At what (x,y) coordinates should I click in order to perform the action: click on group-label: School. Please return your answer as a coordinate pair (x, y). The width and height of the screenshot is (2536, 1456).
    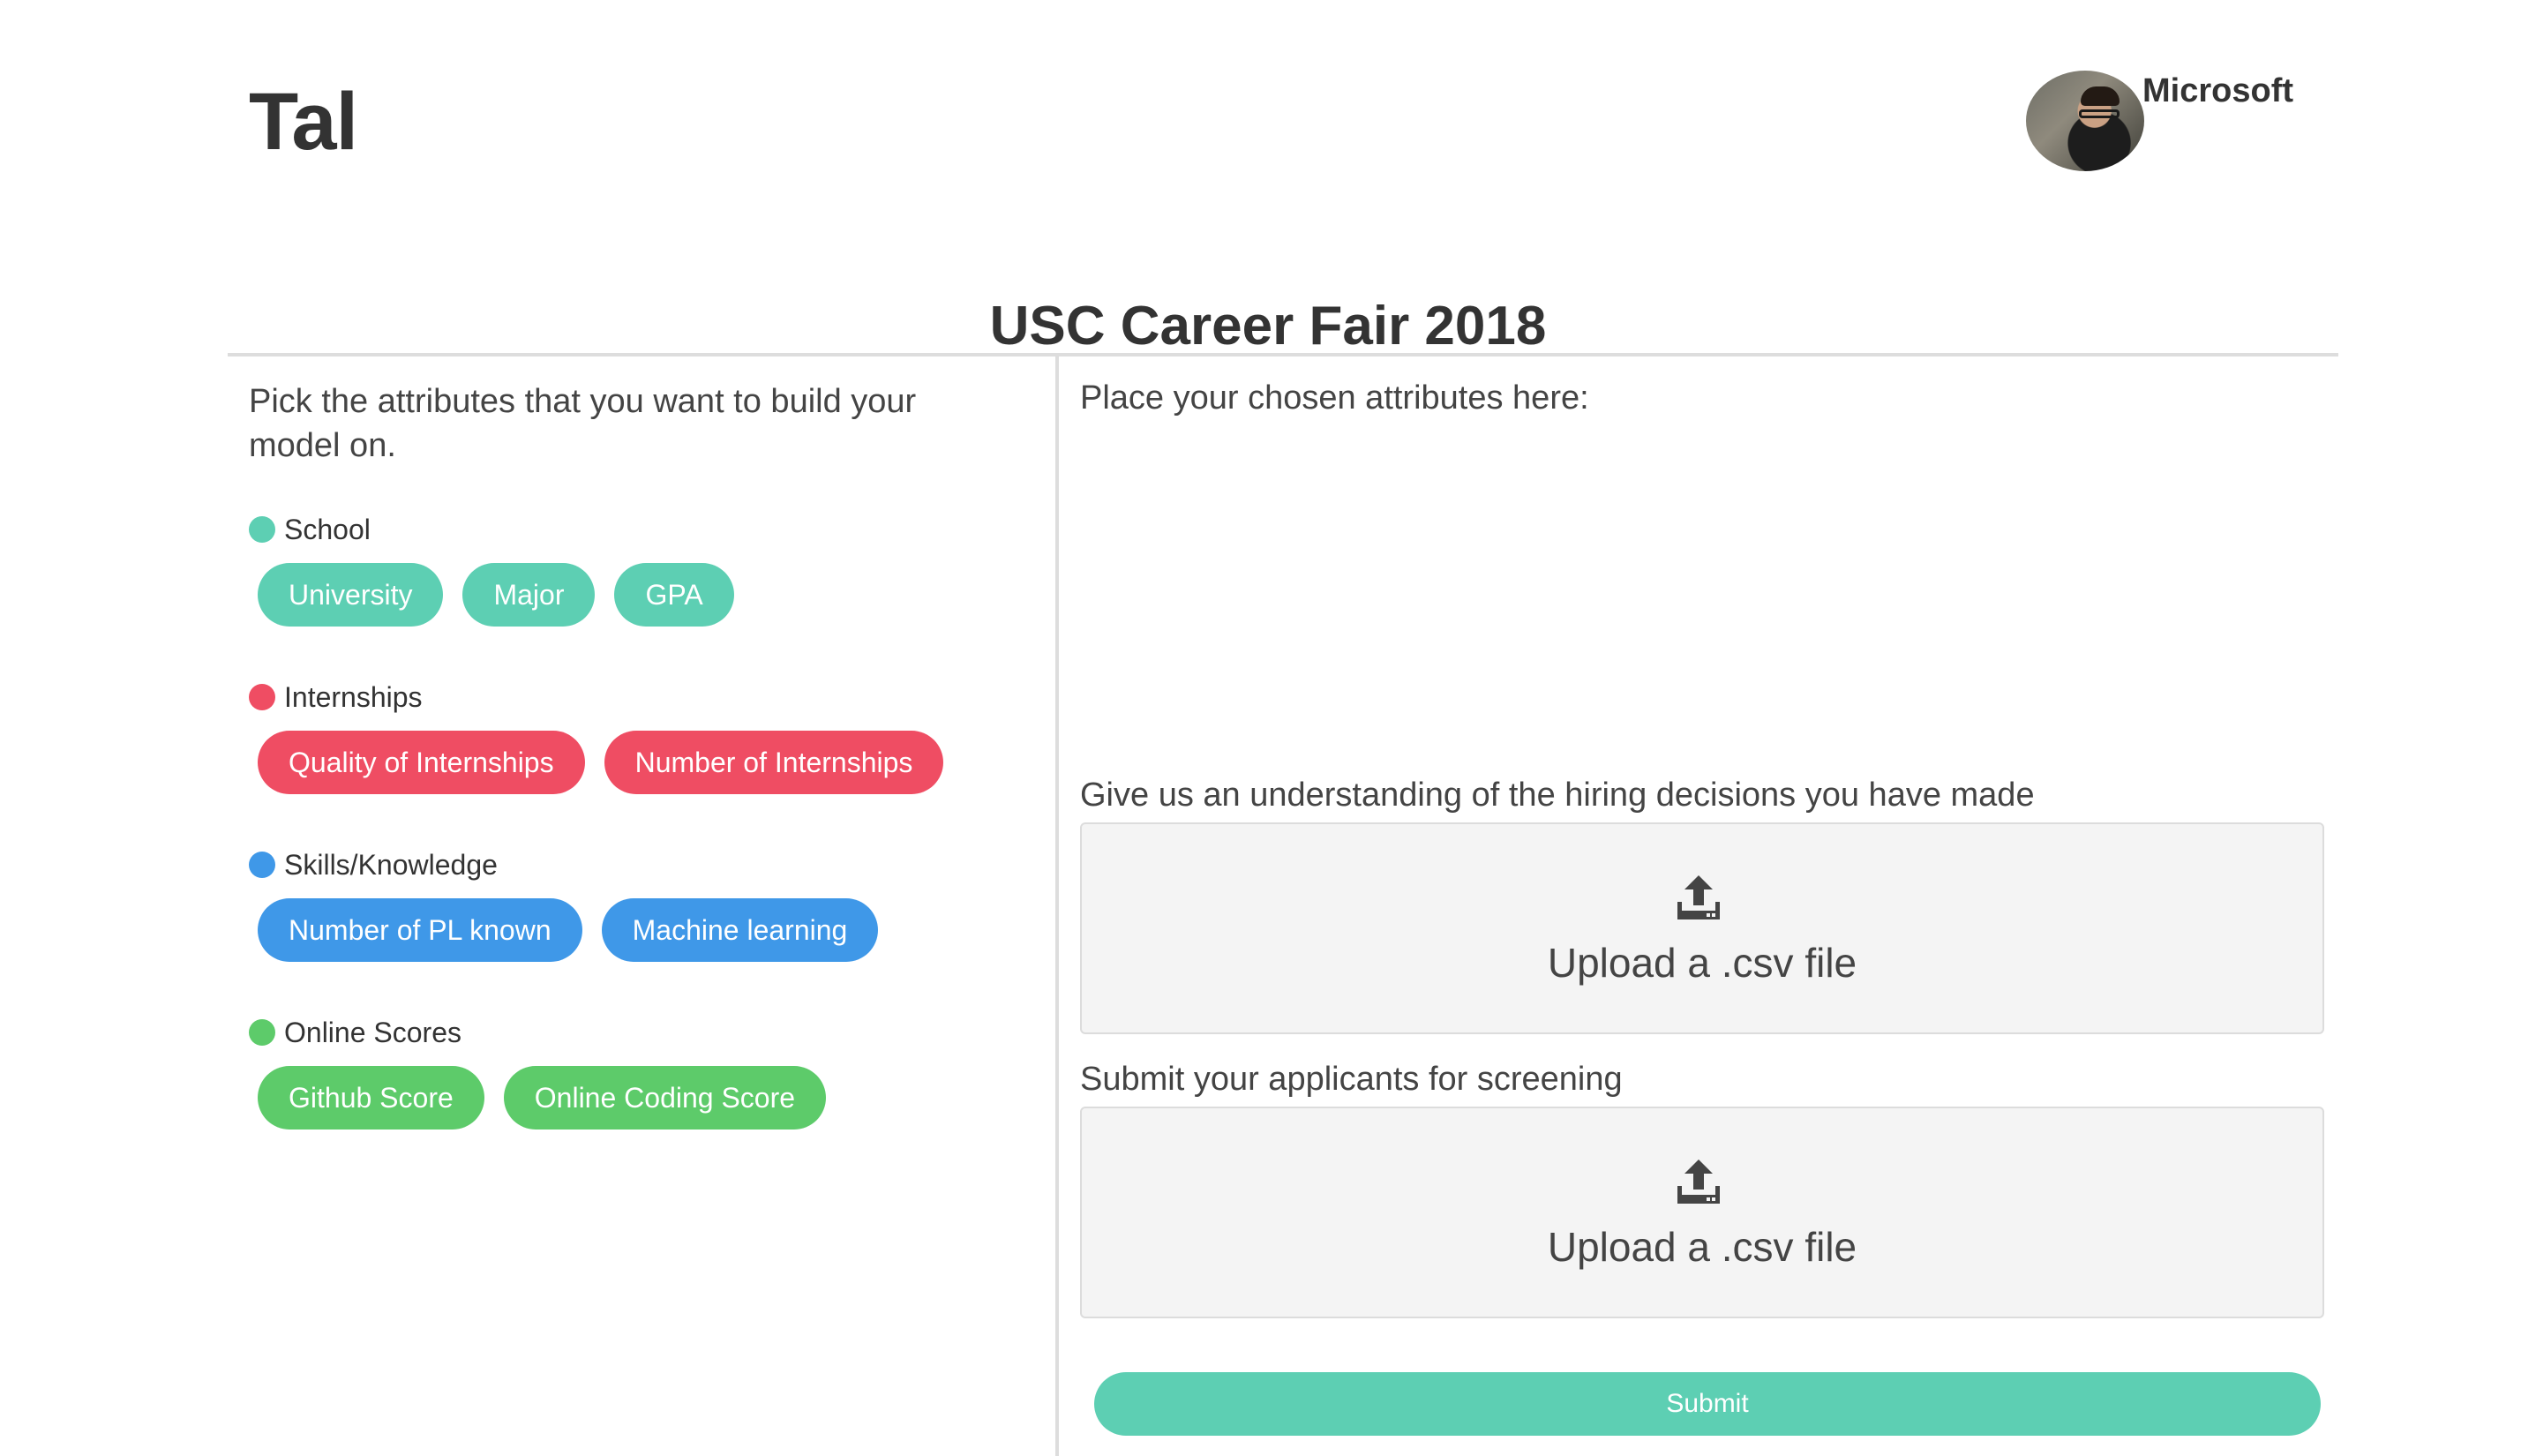
    Looking at the image, I should click on (328, 529).